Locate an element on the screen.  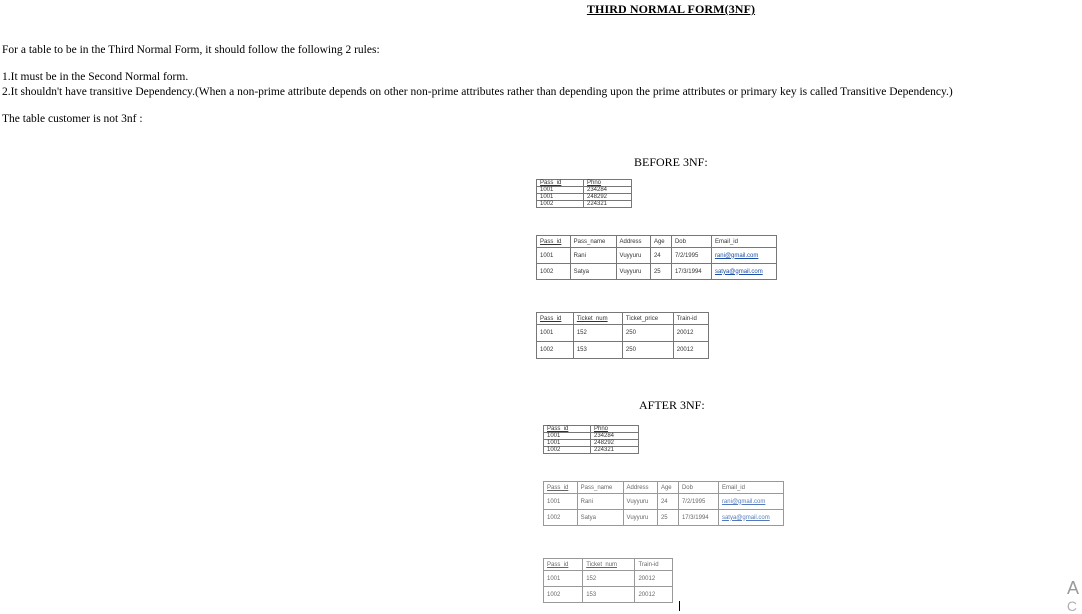
text-cursor is located at coordinates (679, 606).